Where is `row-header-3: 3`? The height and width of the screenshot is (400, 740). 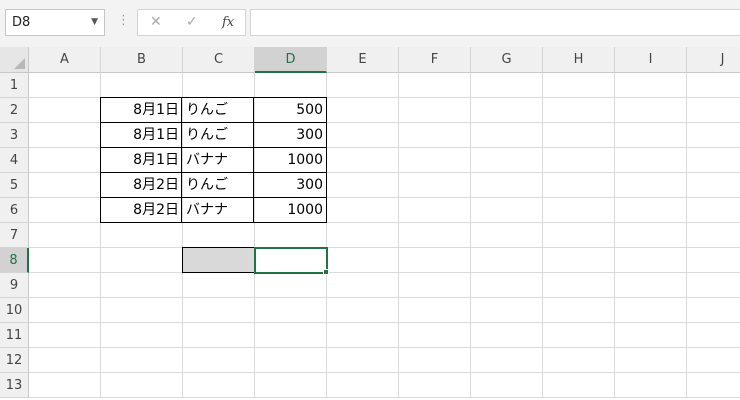 row-header-3: 3 is located at coordinates (14, 135).